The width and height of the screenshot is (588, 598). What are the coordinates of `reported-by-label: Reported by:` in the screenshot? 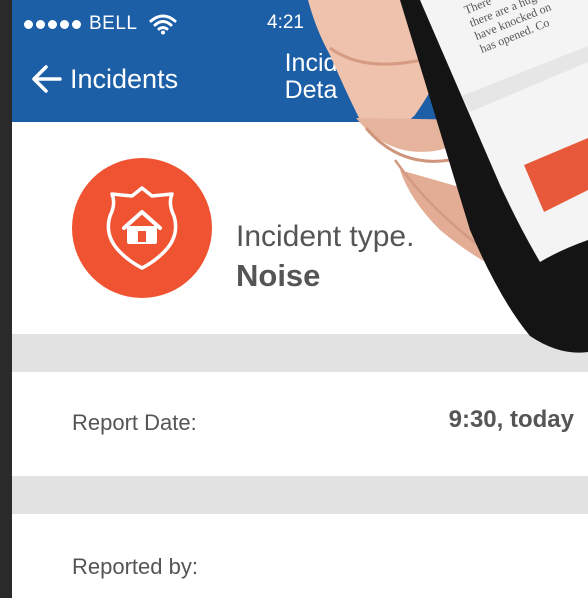 It's located at (135, 566).